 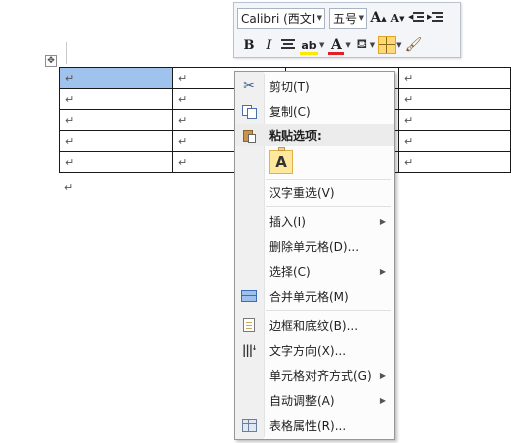 I want to click on borders-shading-icon, so click(x=249, y=325).